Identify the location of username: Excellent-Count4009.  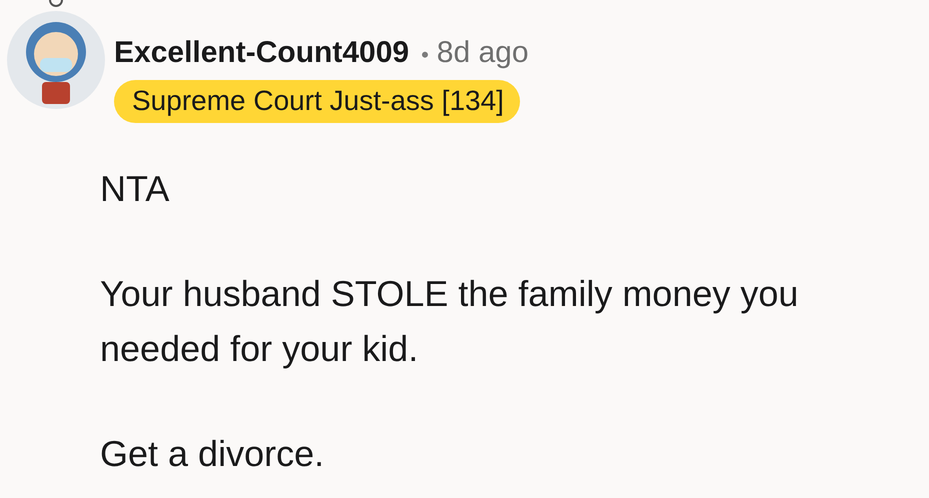
(262, 53).